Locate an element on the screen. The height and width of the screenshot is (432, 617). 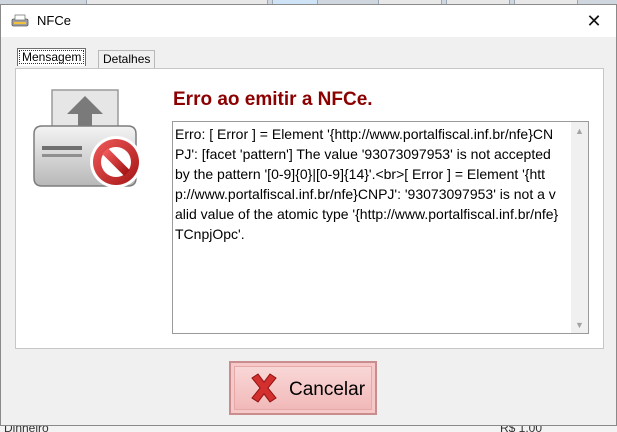
scroll-up-icon: ▲ is located at coordinates (579, 130).